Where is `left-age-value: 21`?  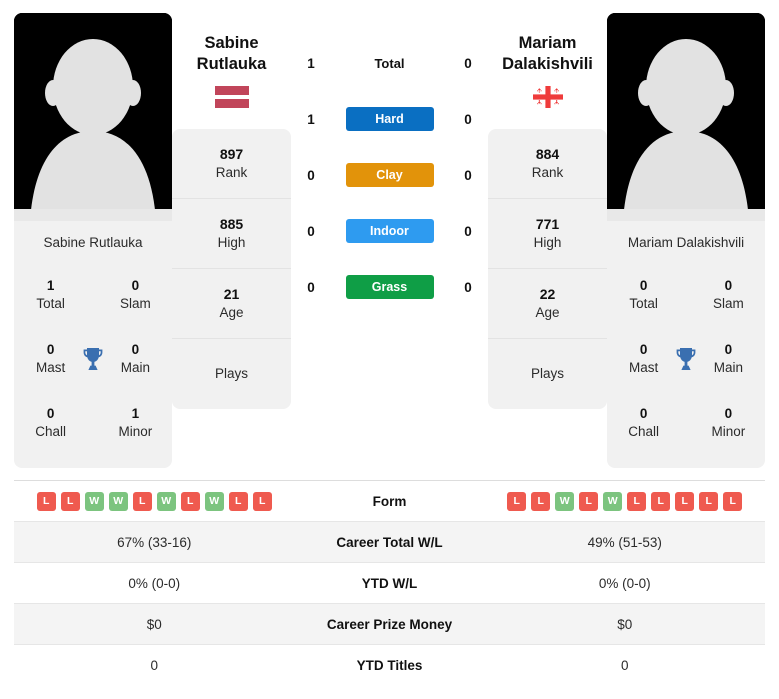 left-age-value: 21 is located at coordinates (231, 294).